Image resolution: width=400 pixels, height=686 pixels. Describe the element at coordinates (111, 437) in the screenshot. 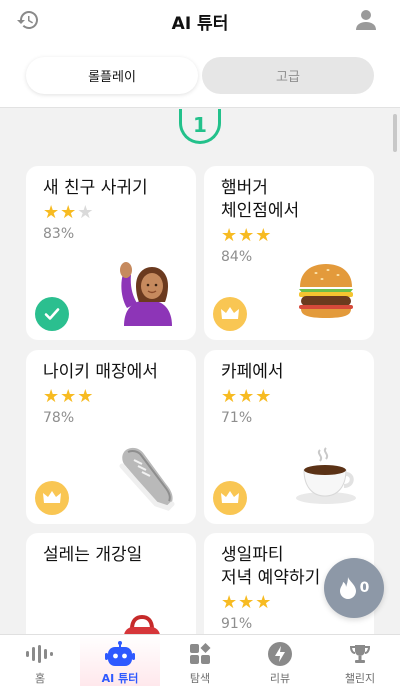

I see `lesson-card-nike-store: 나이키 매장에서 ★ ★ ★ 78%` at that location.